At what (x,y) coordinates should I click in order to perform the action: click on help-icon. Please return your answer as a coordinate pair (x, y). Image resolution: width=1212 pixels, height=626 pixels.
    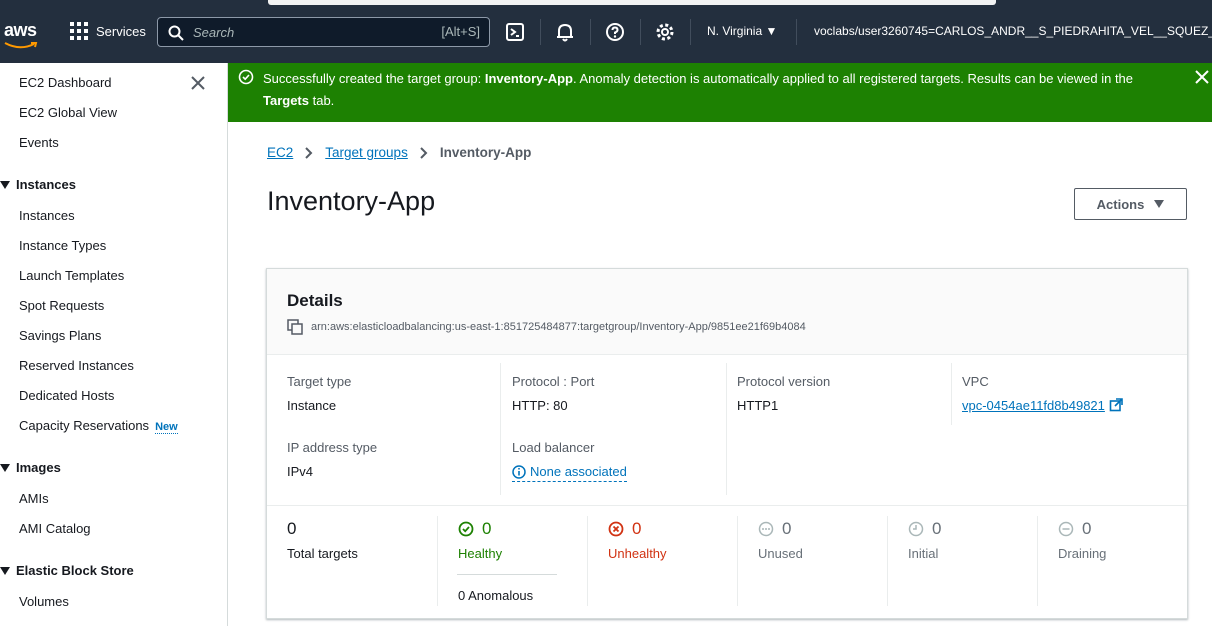
    Looking at the image, I should click on (615, 32).